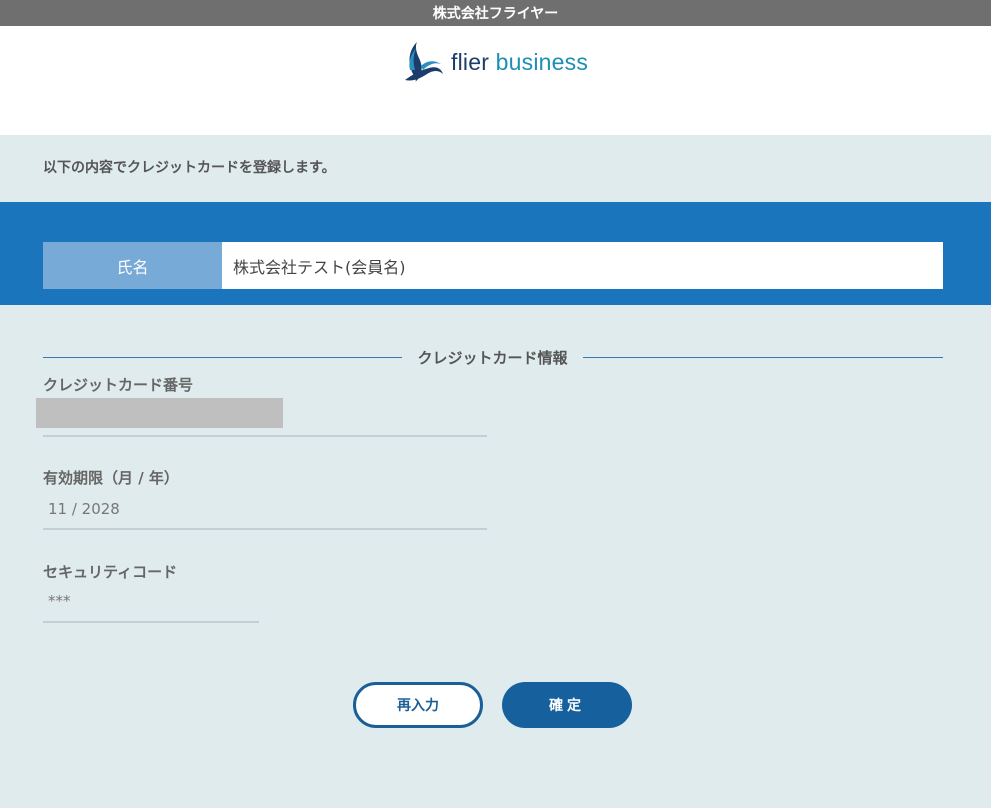  What do you see at coordinates (111, 478) in the screenshot?
I see `expiry-label: 有効期限（月 / 年）` at bounding box center [111, 478].